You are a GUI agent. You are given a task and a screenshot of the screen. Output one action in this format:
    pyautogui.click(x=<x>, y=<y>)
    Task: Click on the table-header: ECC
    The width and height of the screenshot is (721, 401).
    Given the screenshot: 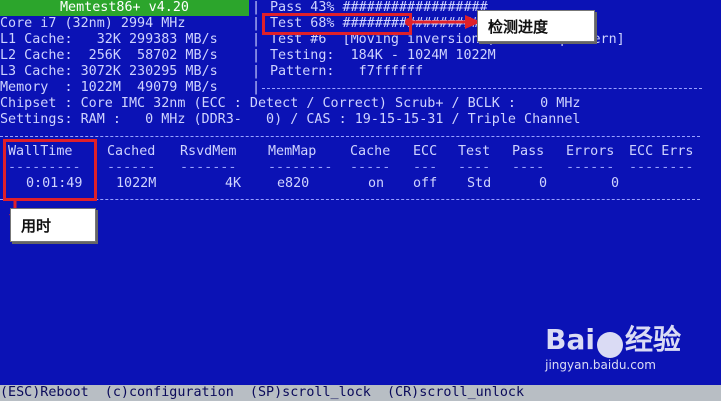 What is the action you would take?
    pyautogui.click(x=425, y=151)
    